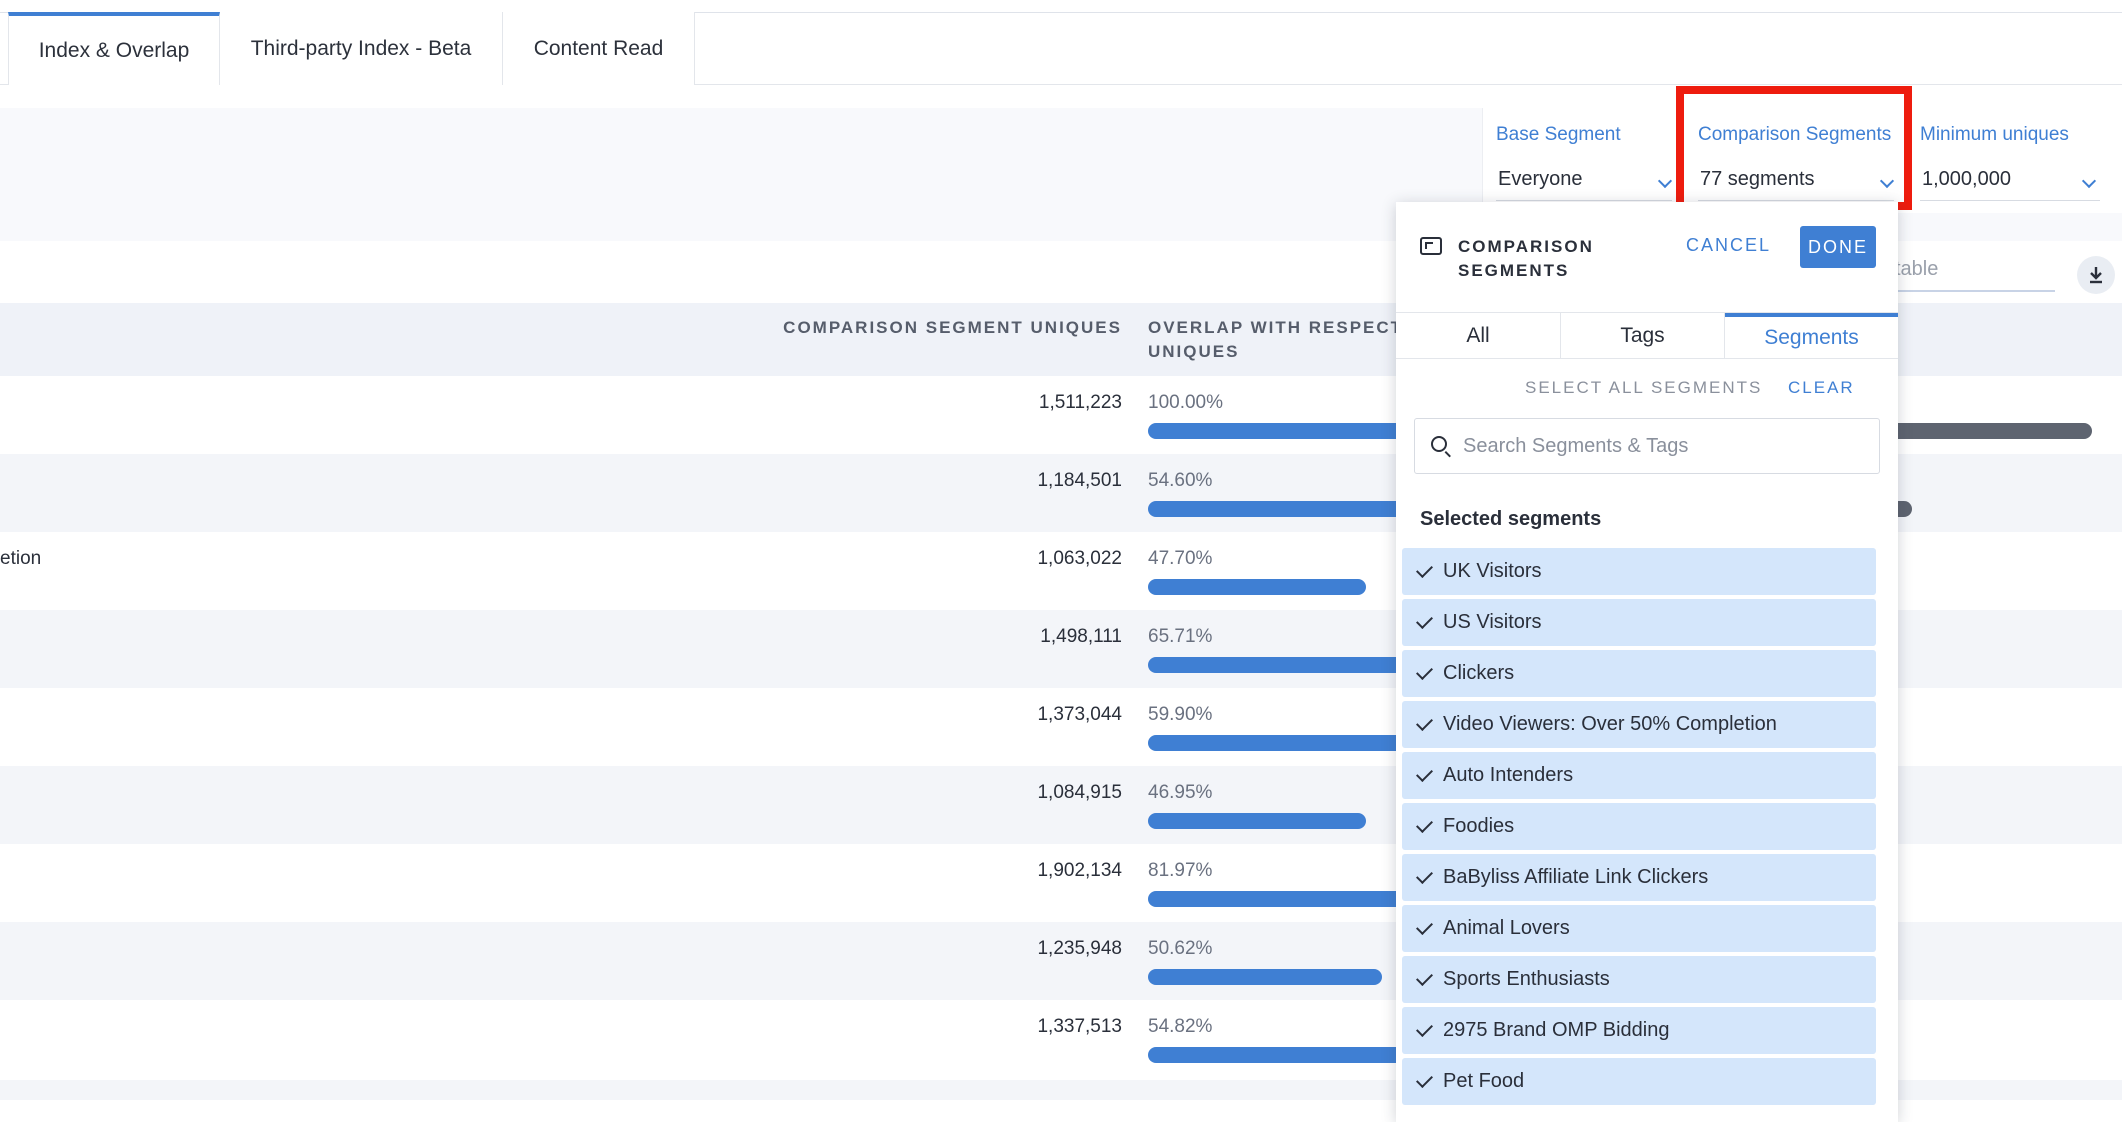 Image resolution: width=2122 pixels, height=1122 pixels. Describe the element at coordinates (1639, 673) in the screenshot. I see `selected-segment-item: Clickers` at that location.